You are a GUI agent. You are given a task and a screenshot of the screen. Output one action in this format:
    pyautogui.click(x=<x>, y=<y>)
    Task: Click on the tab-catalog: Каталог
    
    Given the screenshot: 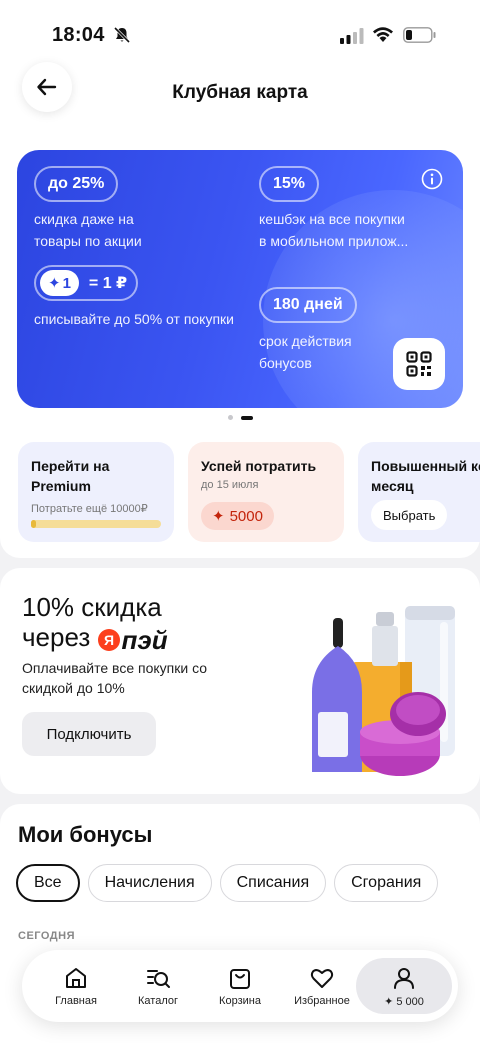 What is the action you would take?
    pyautogui.click(x=158, y=986)
    